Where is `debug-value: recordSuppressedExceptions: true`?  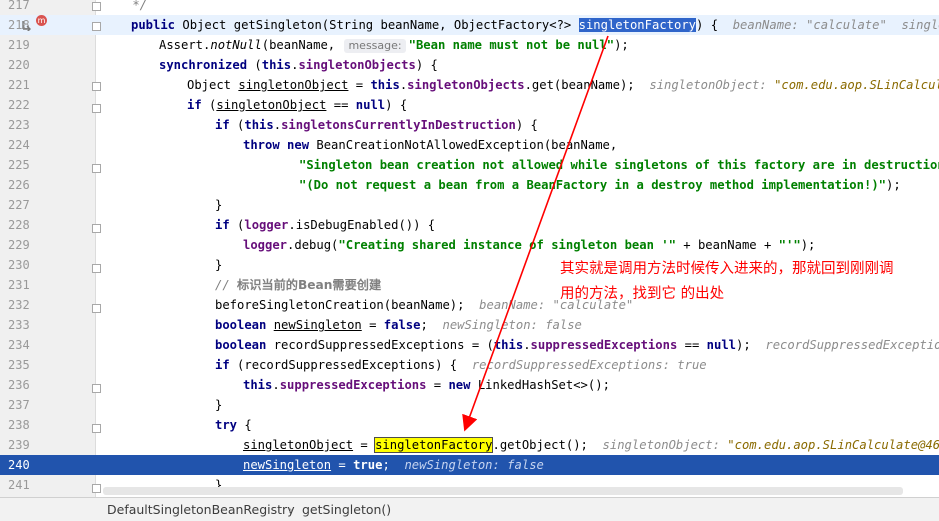 debug-value: recordSuppressedExceptions: true is located at coordinates (589, 365).